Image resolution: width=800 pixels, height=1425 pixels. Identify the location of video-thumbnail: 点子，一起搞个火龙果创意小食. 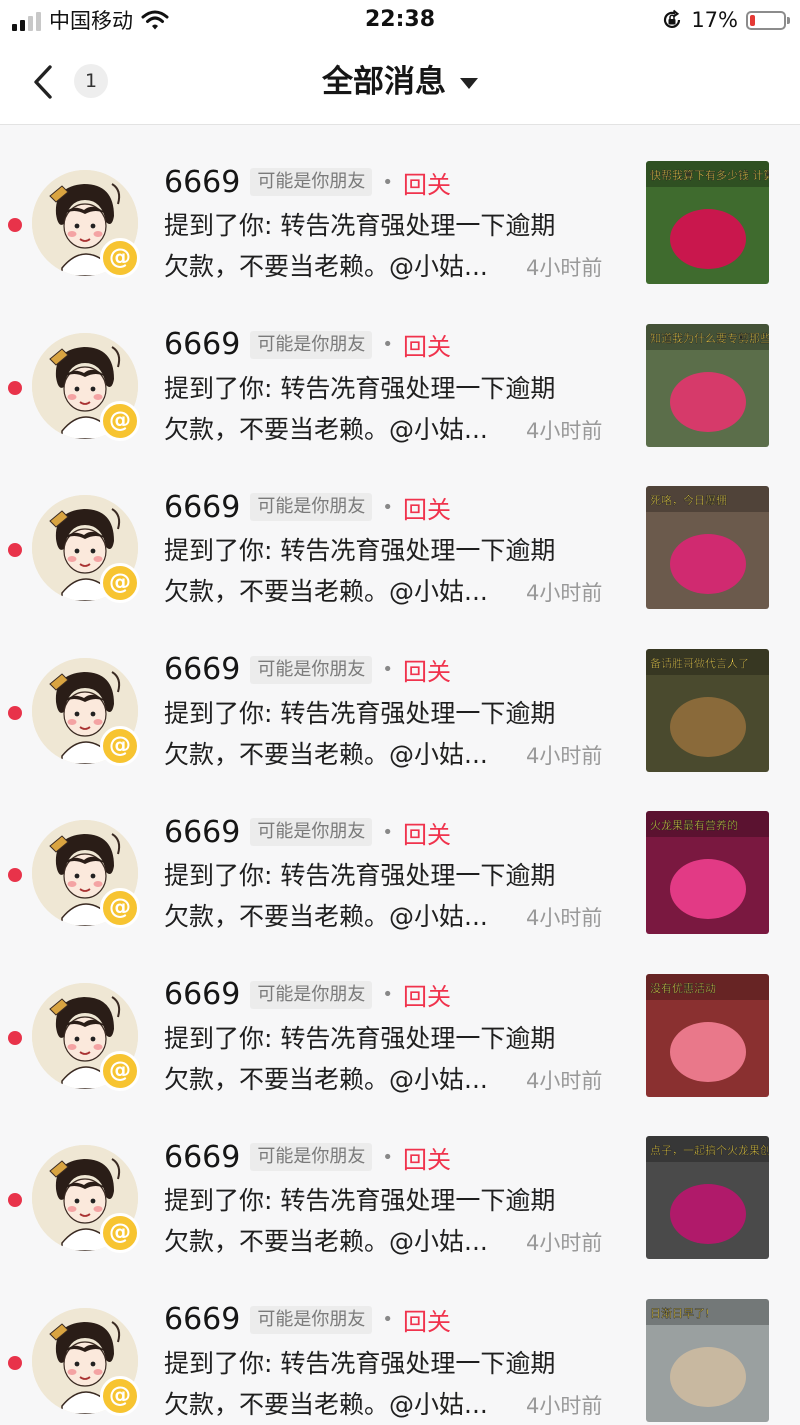
(707, 1197).